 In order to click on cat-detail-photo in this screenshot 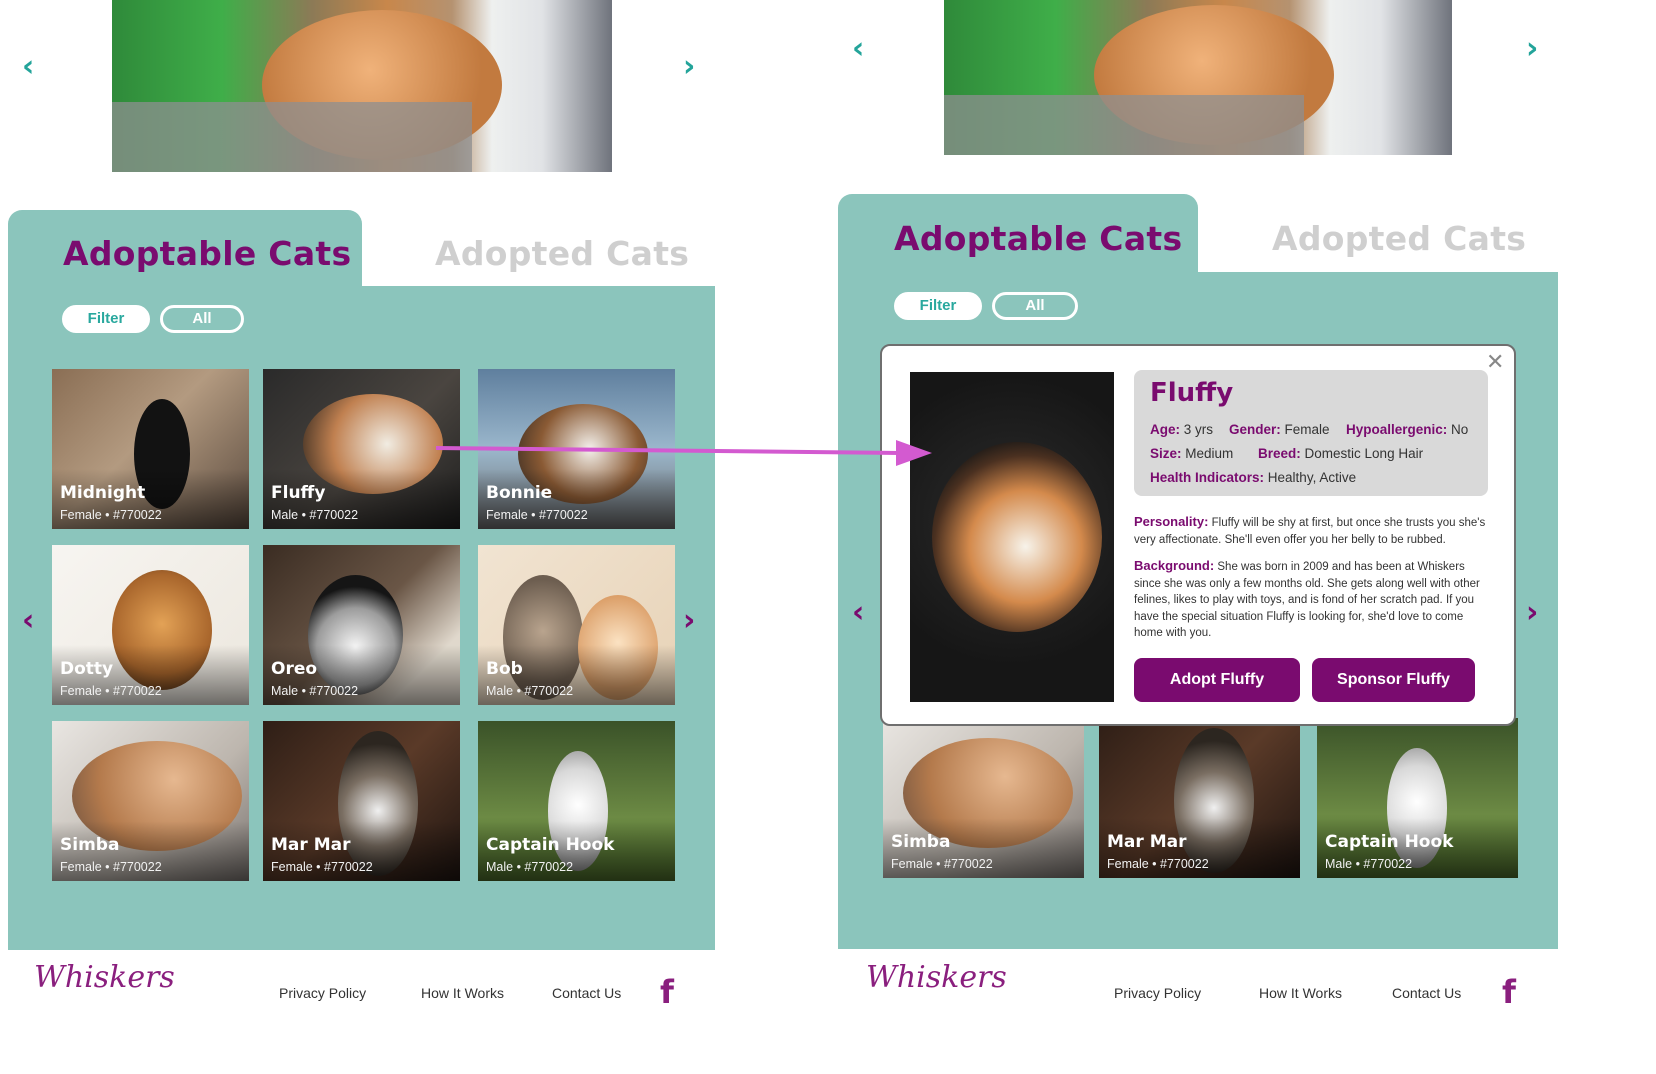, I will do `click(1012, 537)`.